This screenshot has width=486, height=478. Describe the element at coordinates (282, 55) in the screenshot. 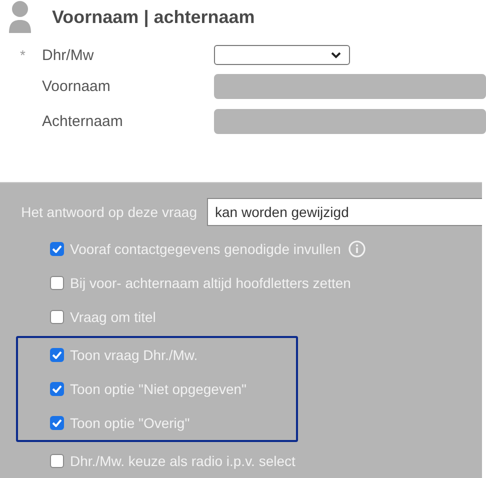

I see `title-dropdown` at that location.